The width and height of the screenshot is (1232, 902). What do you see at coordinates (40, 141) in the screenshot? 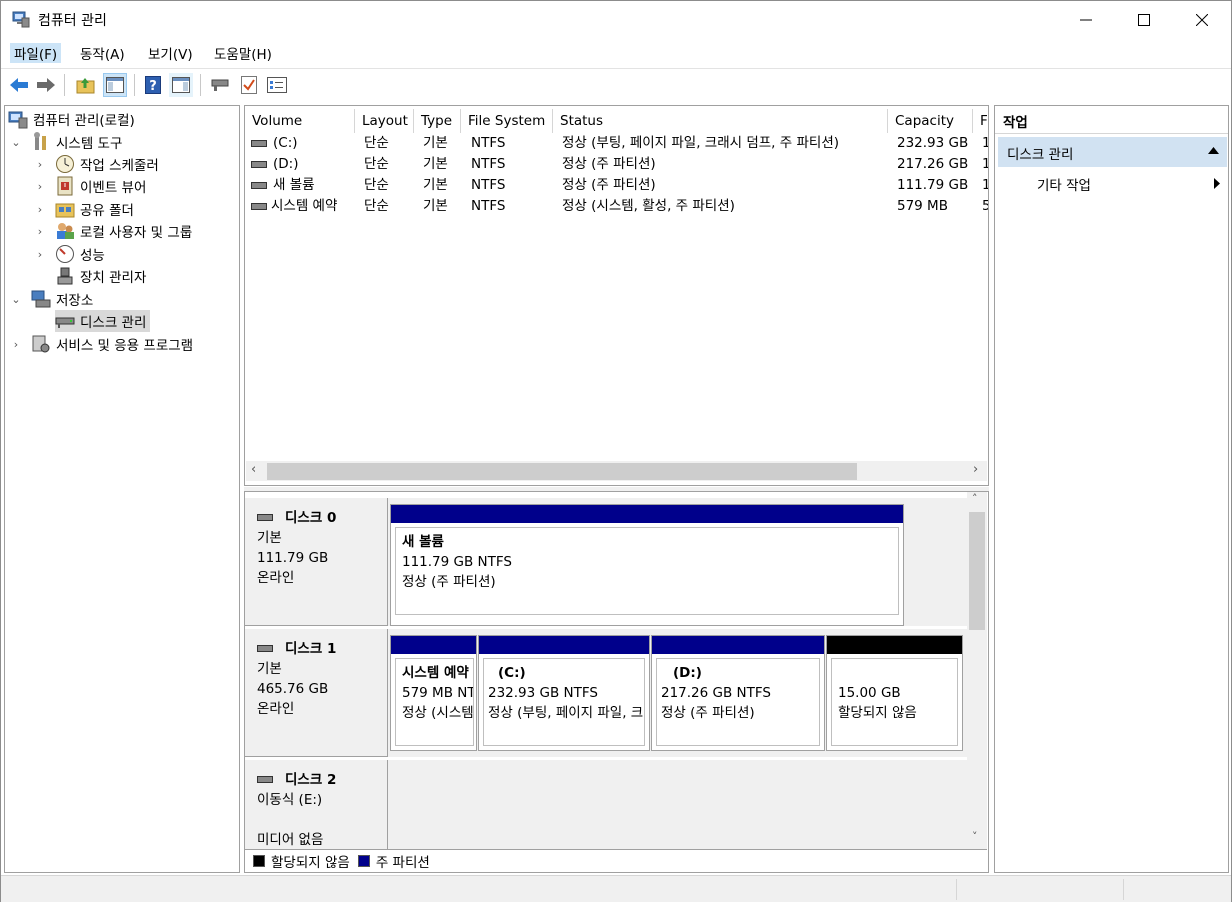
I see `tools-icon` at bounding box center [40, 141].